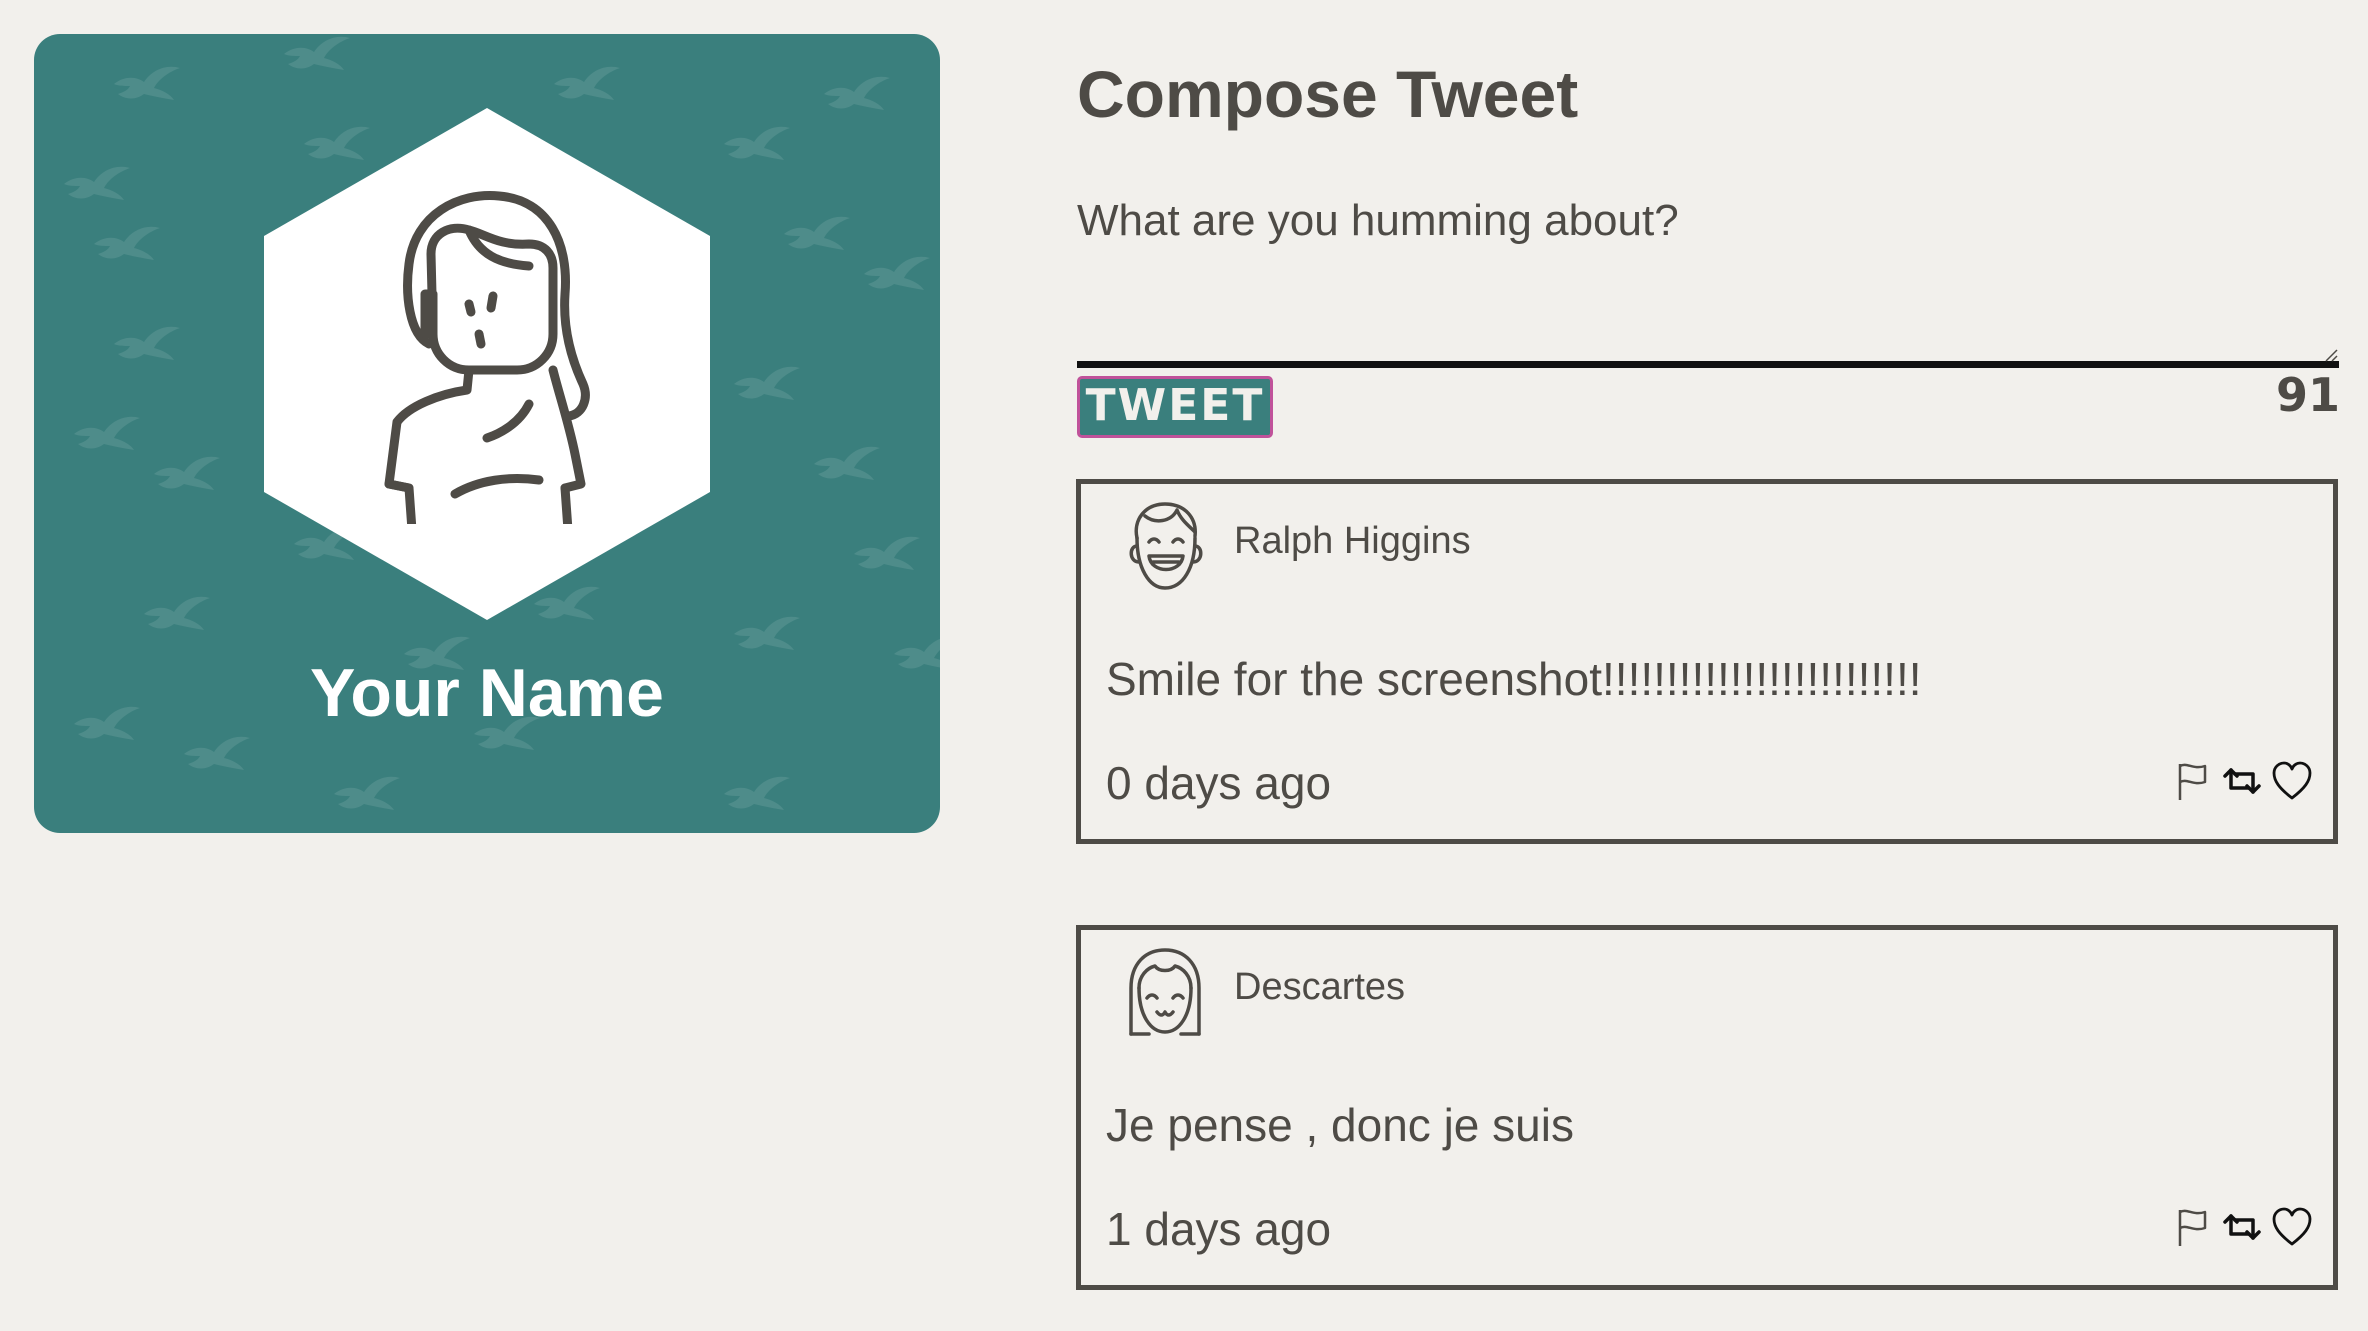 The height and width of the screenshot is (1331, 2368). Describe the element at coordinates (487, 357) in the screenshot. I see `user-avatar-icon` at that location.